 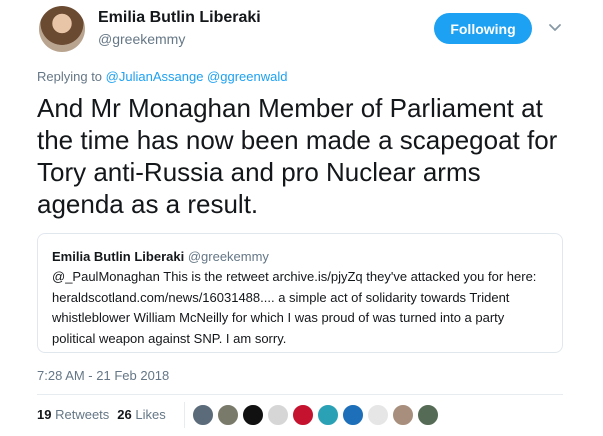 I want to click on author-handle: @greekemmy, so click(x=141, y=39).